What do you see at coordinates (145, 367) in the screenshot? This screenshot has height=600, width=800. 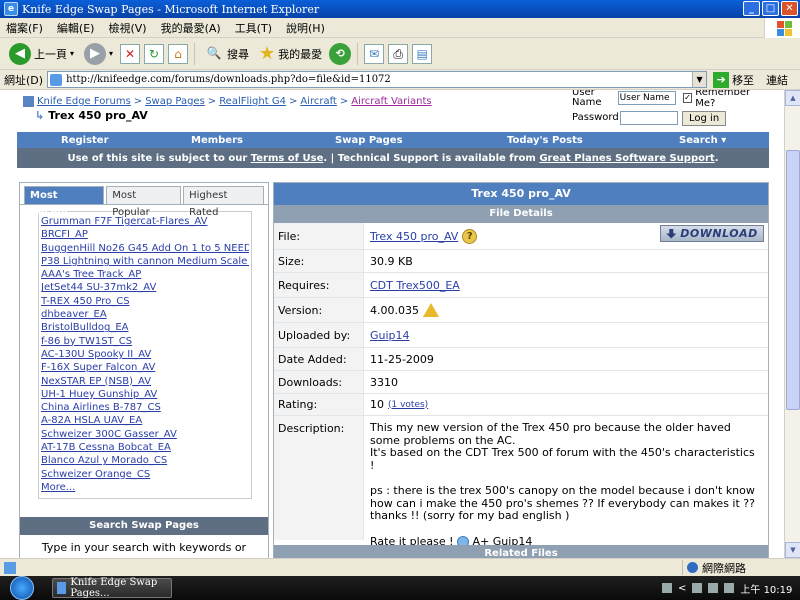 I see `list-item: F-16X Super Falcon_AV` at bounding box center [145, 367].